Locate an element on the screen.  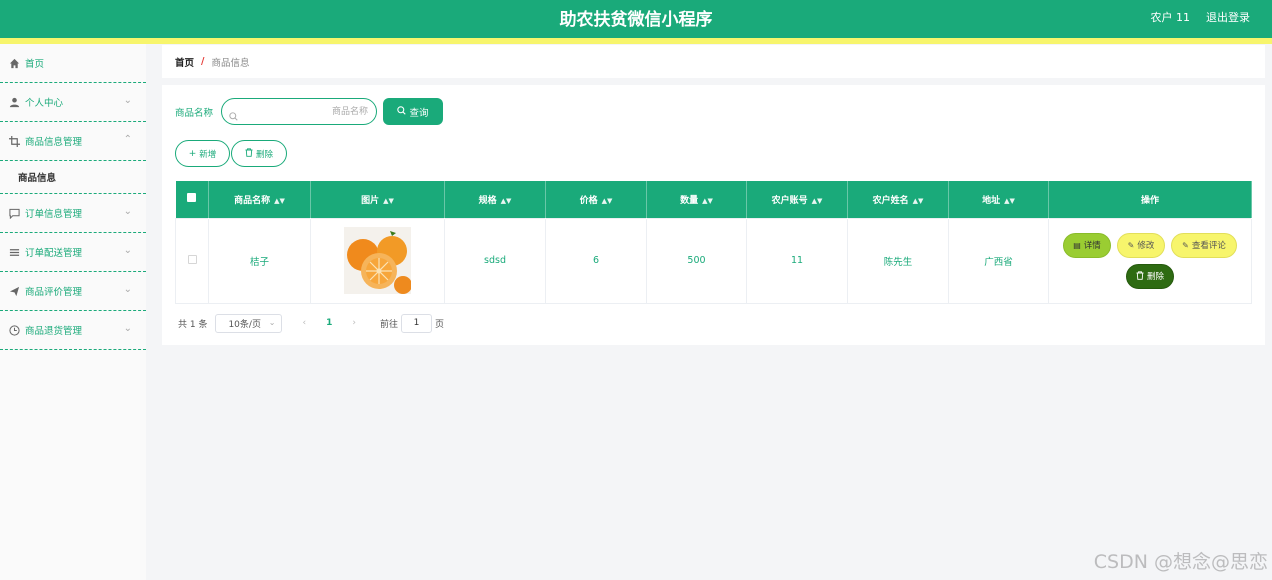
page-size-value: 10条/页 is located at coordinates (244, 324).